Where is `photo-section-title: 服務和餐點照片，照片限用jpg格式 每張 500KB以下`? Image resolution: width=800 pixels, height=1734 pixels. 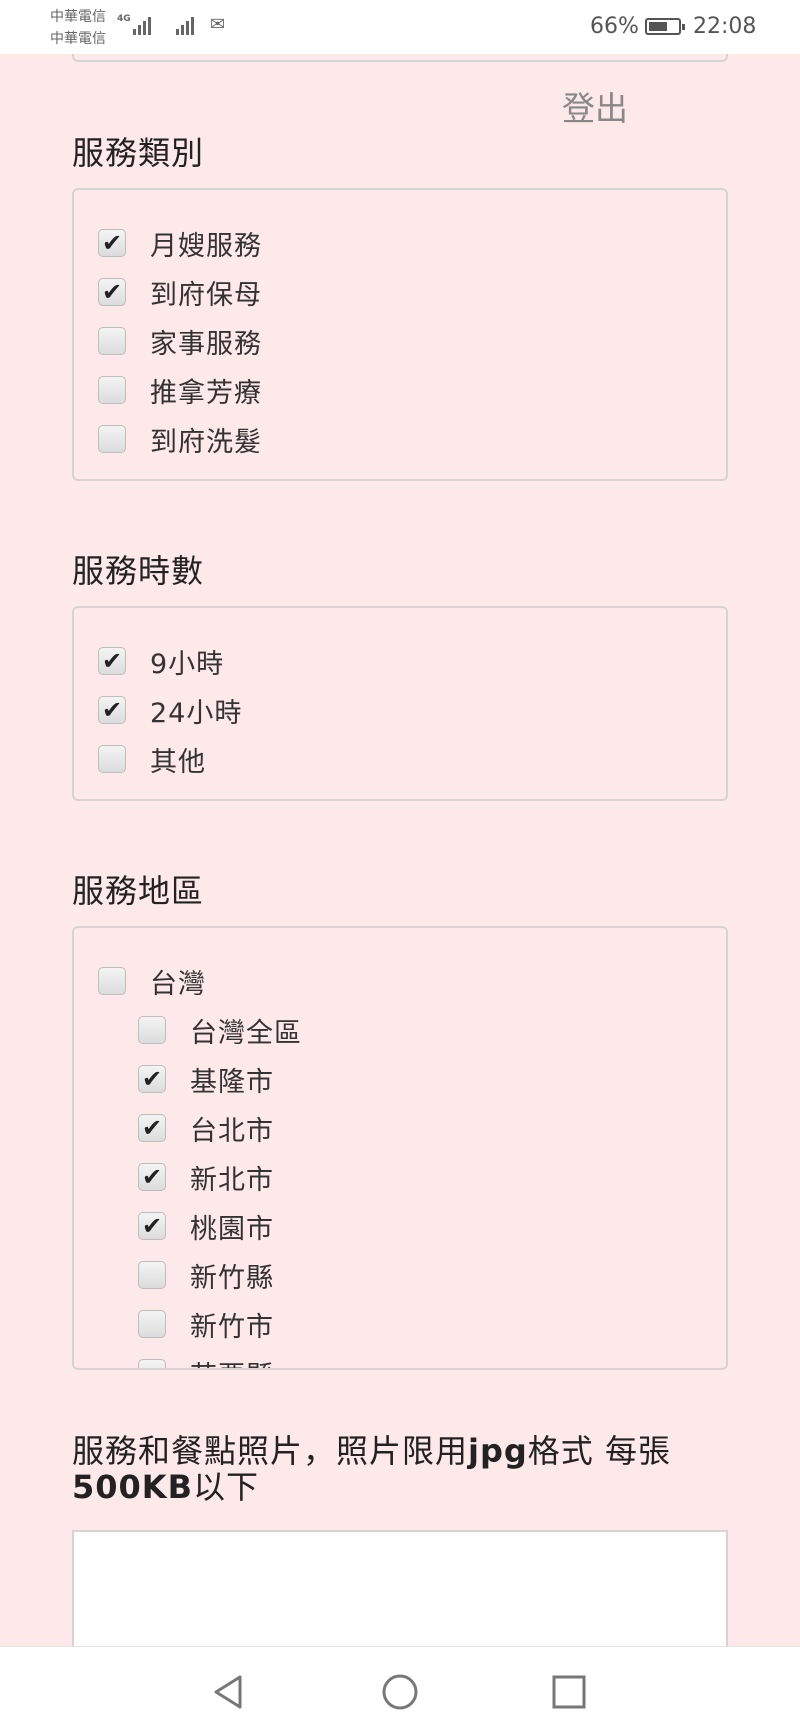 photo-section-title: 服務和餐點照片，照片限用jpg格式 每張 500KB以下 is located at coordinates (402, 1469).